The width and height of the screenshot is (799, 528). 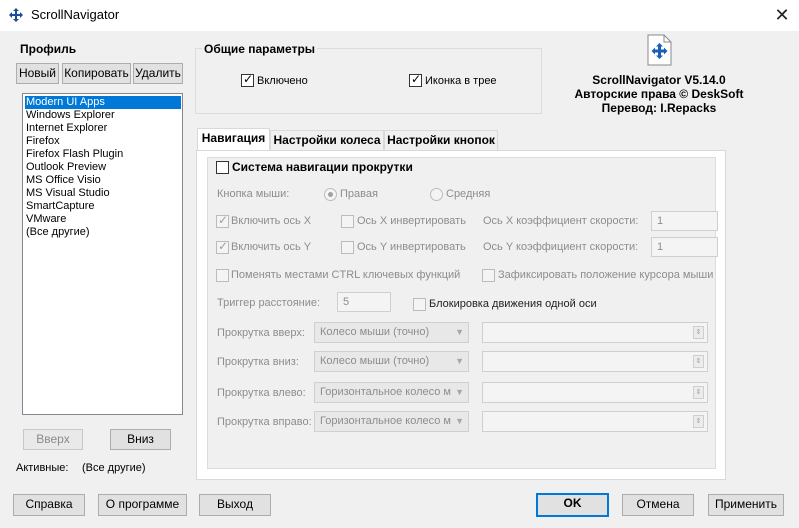 What do you see at coordinates (103, 102) in the screenshot?
I see `list-item: Modern UI Apps` at bounding box center [103, 102].